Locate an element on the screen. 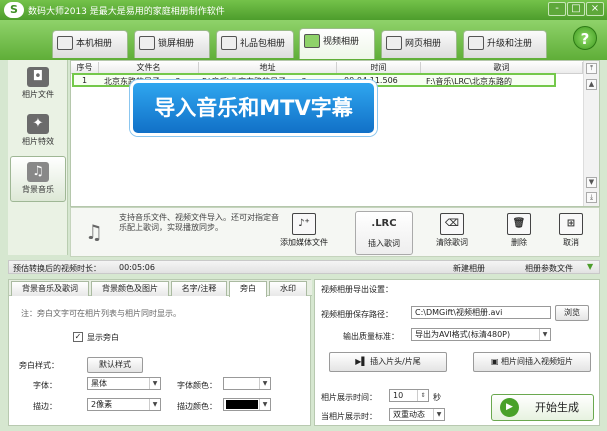 The height and width of the screenshot is (431, 607). show-time-value: 10 is located at coordinates (398, 395).